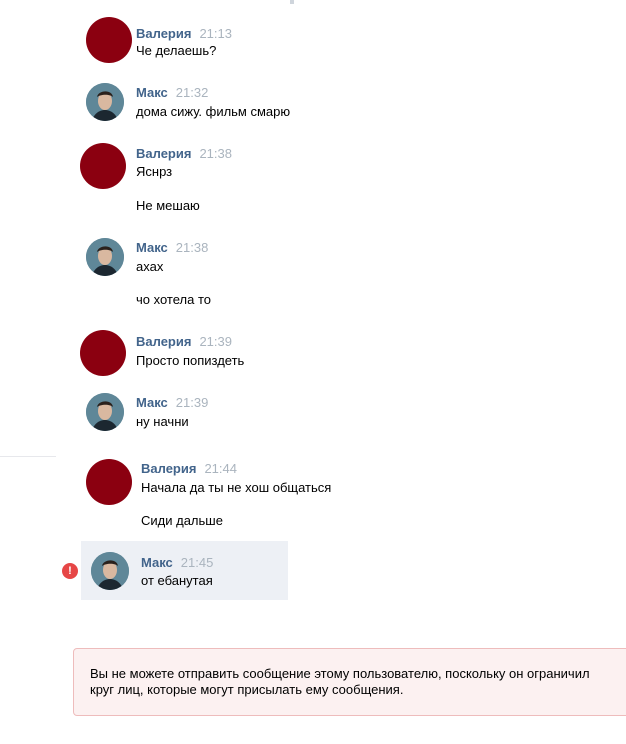 This screenshot has width=626, height=744. Describe the element at coordinates (150, 266) in the screenshot. I see `message-text: ахах` at that location.